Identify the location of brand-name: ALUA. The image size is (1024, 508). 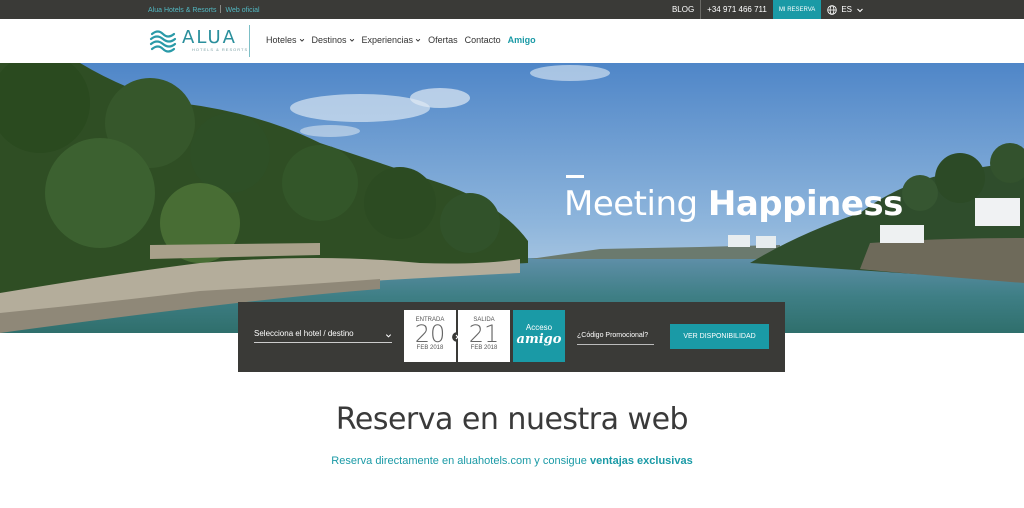
(209, 37).